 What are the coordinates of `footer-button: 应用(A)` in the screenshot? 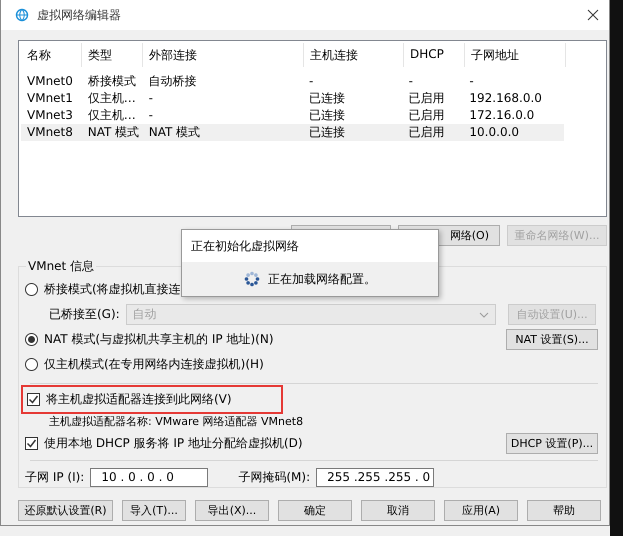 It's located at (481, 510).